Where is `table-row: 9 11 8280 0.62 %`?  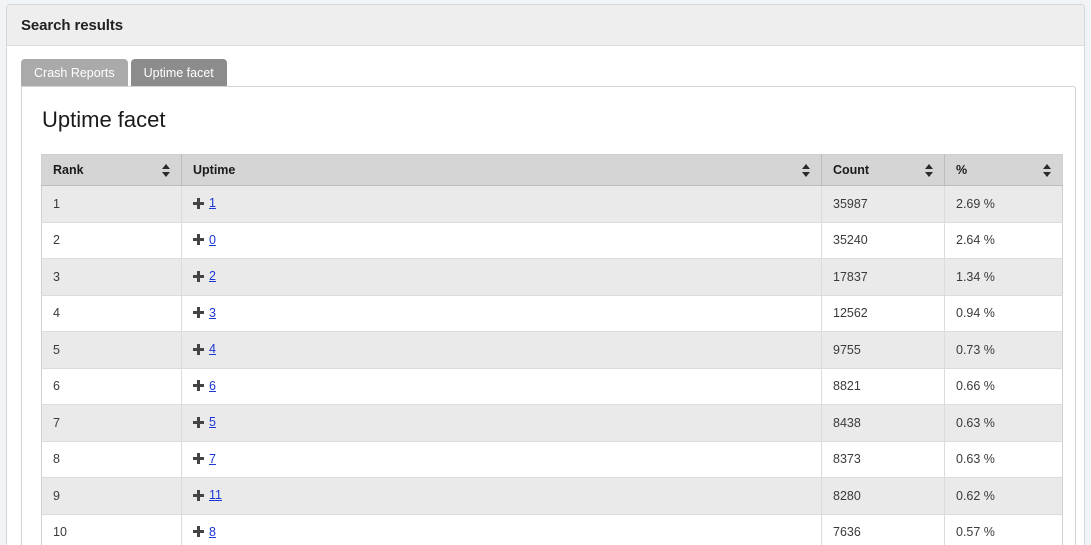
table-row: 9 11 8280 0.62 % is located at coordinates (552, 496).